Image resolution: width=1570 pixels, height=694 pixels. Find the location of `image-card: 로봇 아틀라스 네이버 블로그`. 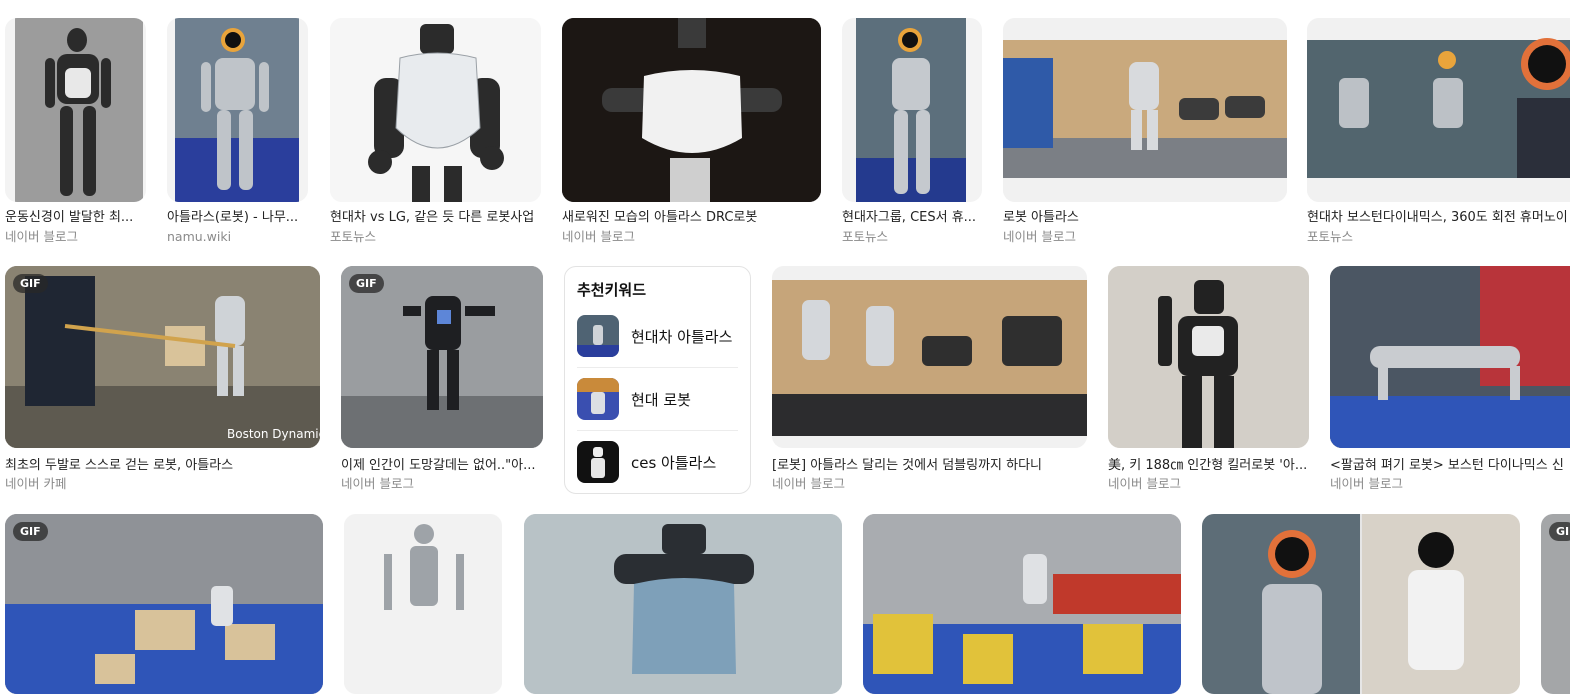

image-card: 로봇 아틀라스 네이버 블로그 is located at coordinates (1145, 133).